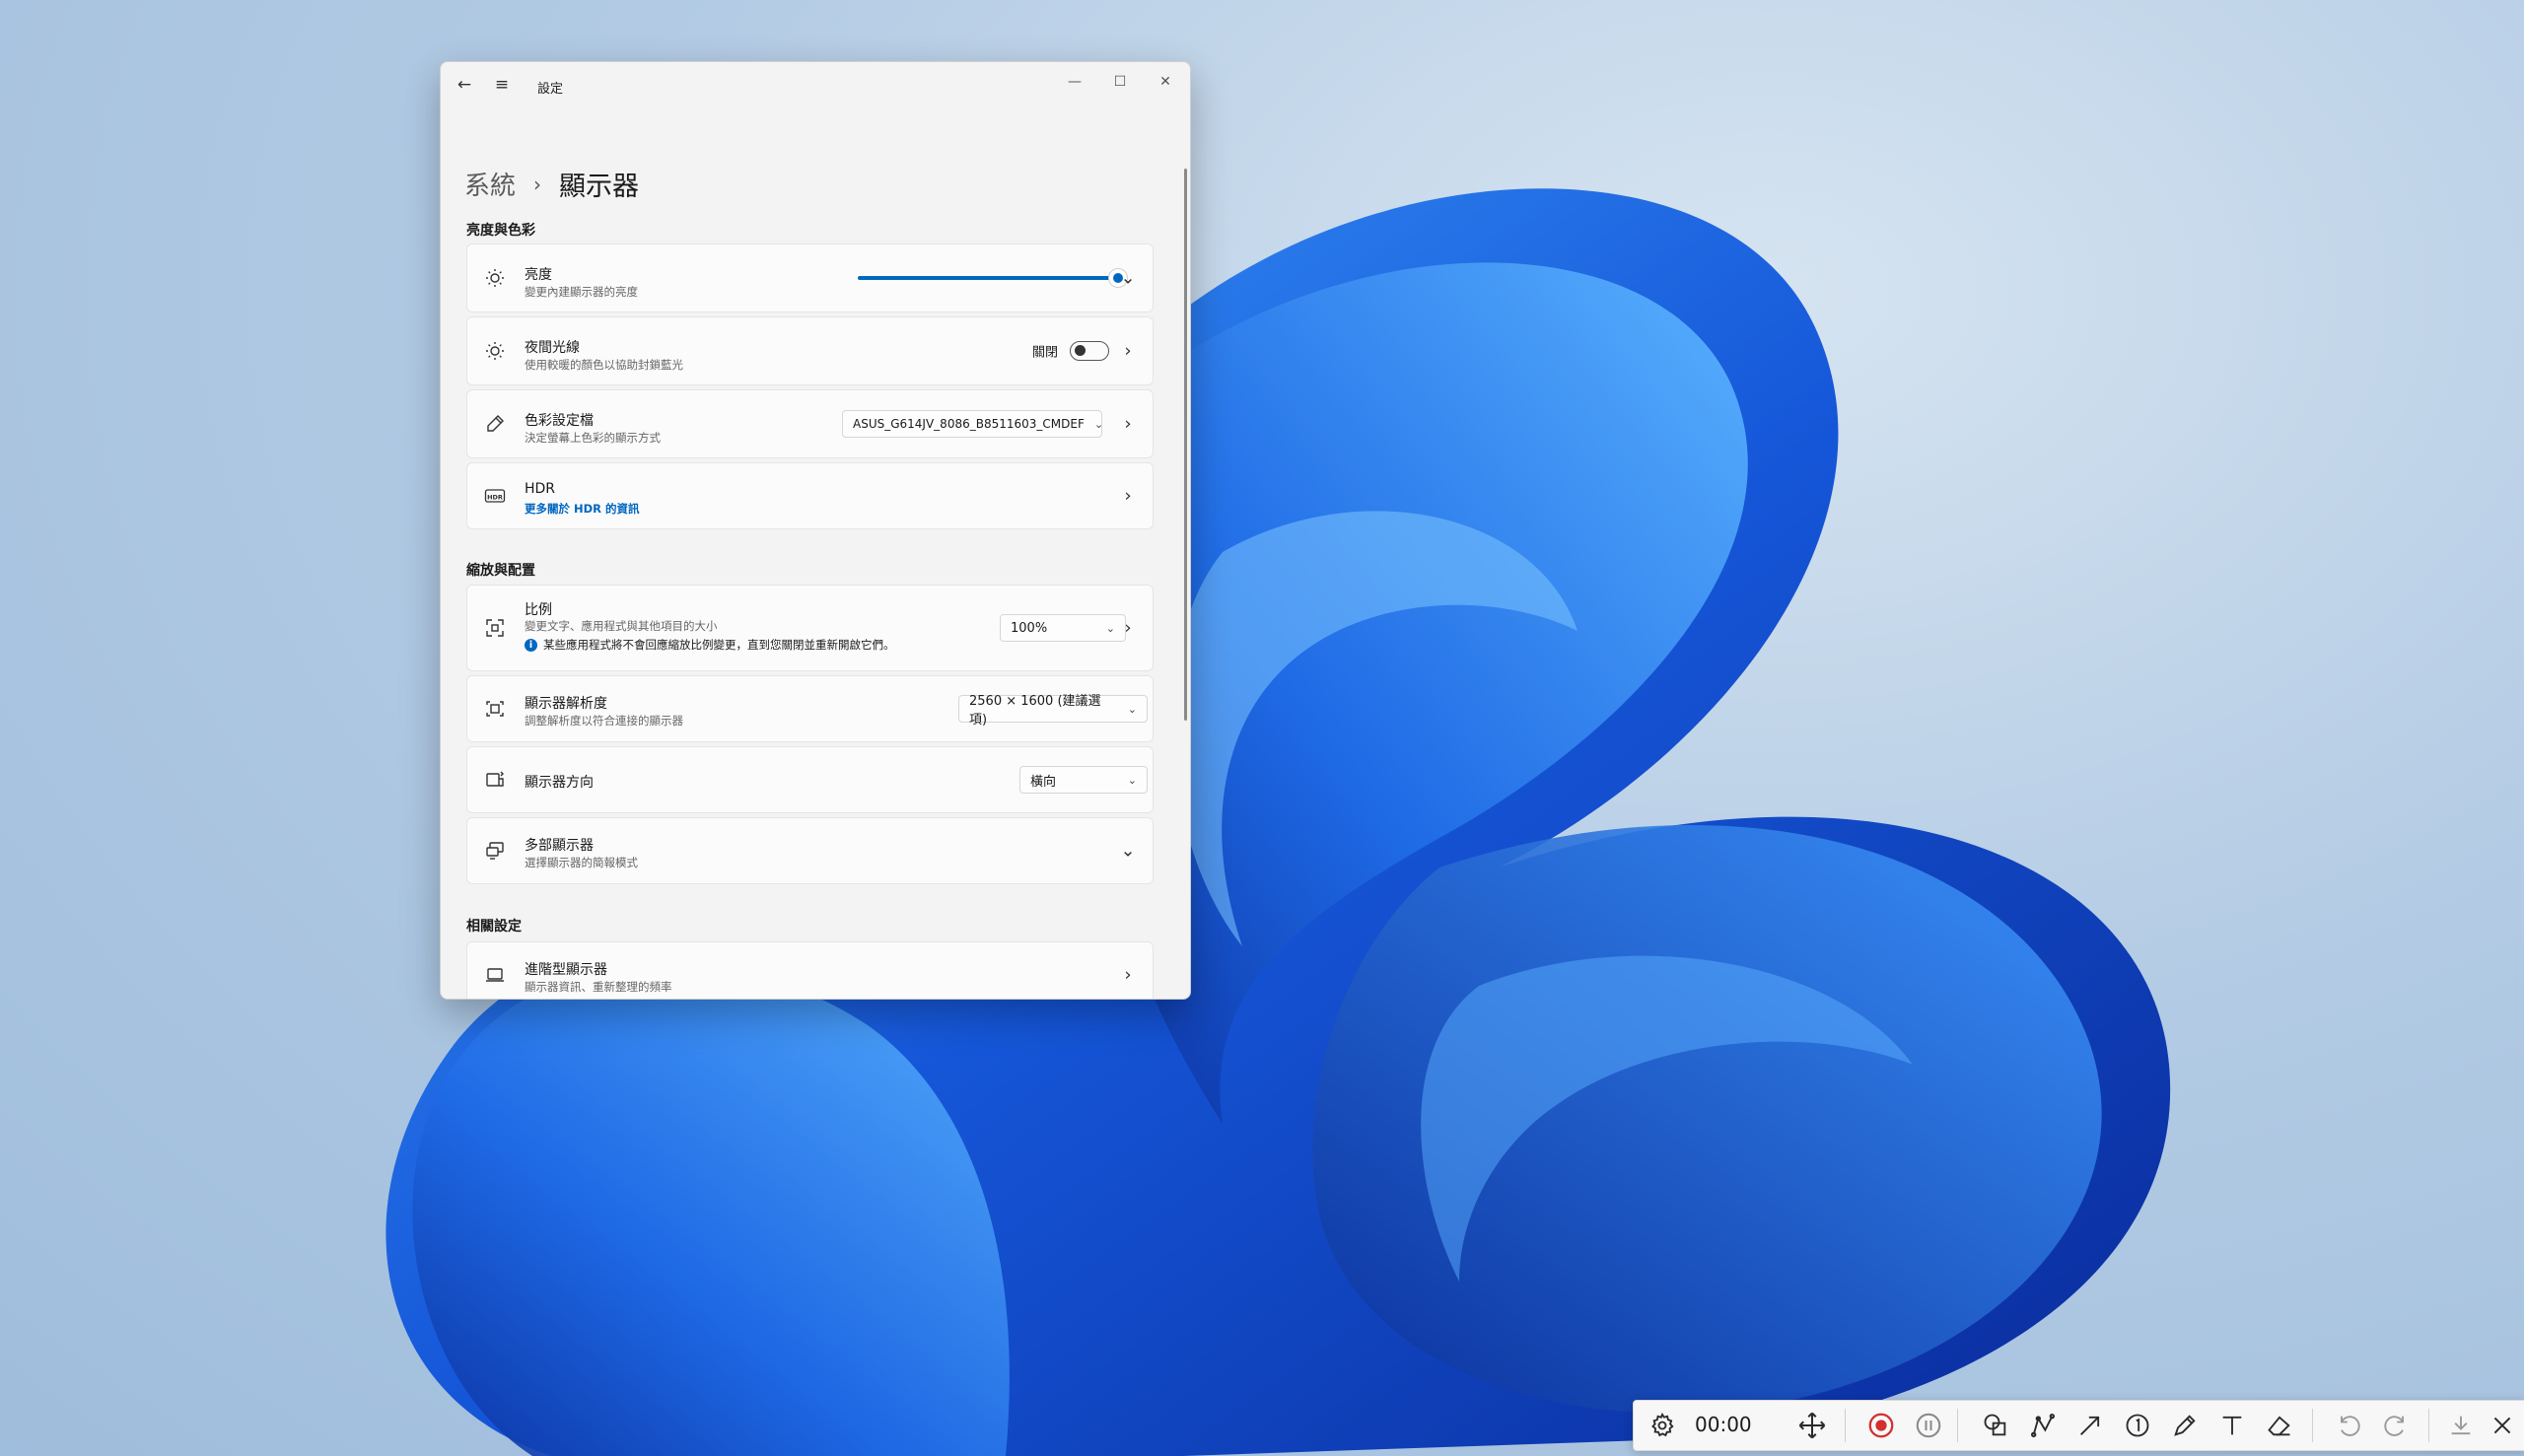 This screenshot has height=1456, width=2524. I want to click on color-profile-dropdown: ASUS_G614JV_8086_B8511603_CMDEF ⌄, so click(973, 424).